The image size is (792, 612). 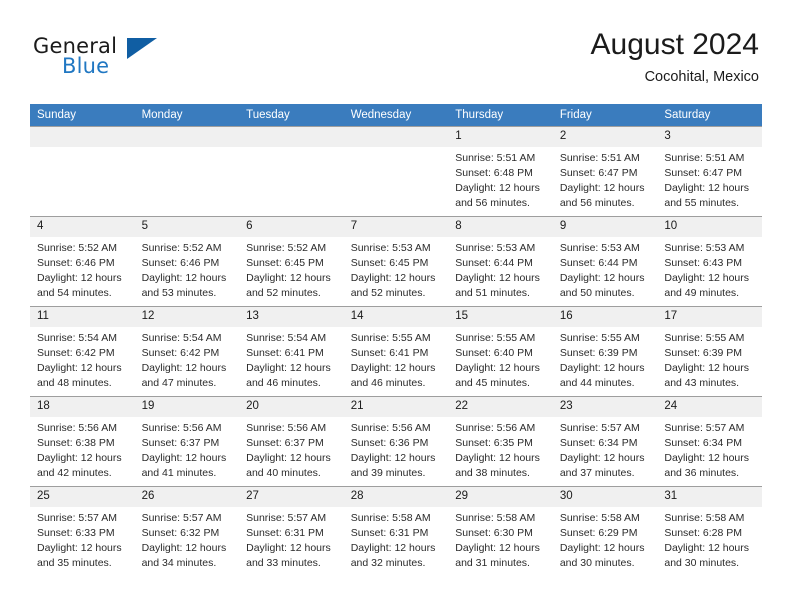 I want to click on day-number: 25, so click(x=82, y=497).